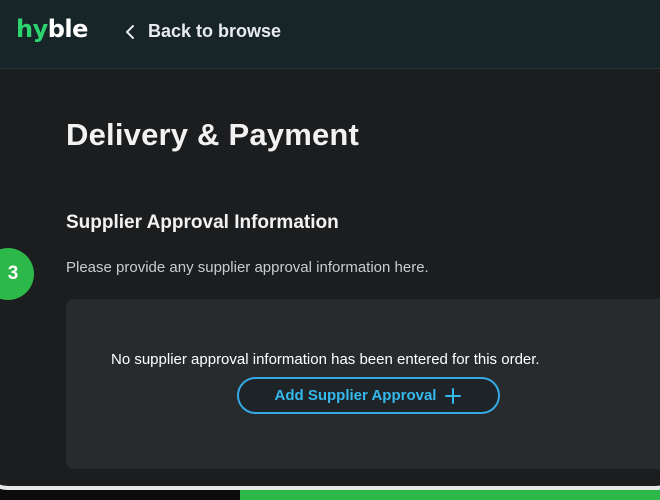 This screenshot has height=500, width=660. I want to click on top-navigation-bar: hyble Back to browse, so click(330, 34).